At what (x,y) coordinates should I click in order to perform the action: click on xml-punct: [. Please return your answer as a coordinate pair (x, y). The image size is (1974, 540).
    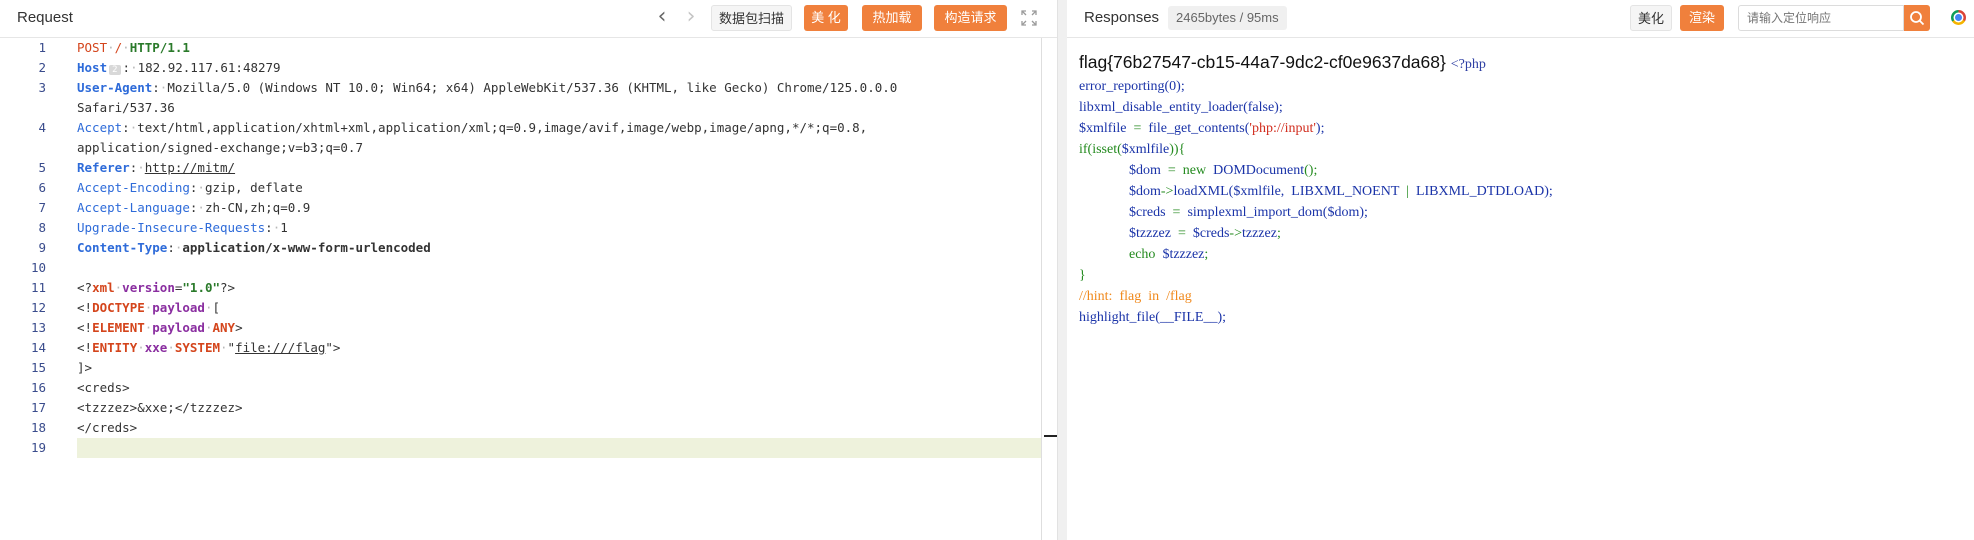
    Looking at the image, I should click on (216, 307).